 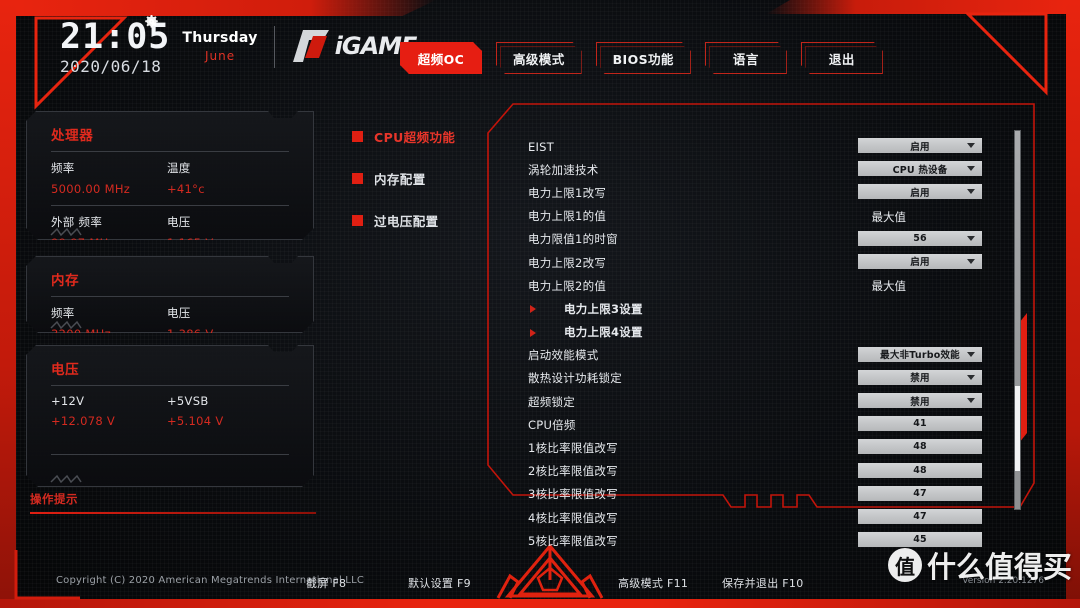 I want to click on settings-row: 涡轮加速技术 CPU 热设备, so click(x=763, y=169).